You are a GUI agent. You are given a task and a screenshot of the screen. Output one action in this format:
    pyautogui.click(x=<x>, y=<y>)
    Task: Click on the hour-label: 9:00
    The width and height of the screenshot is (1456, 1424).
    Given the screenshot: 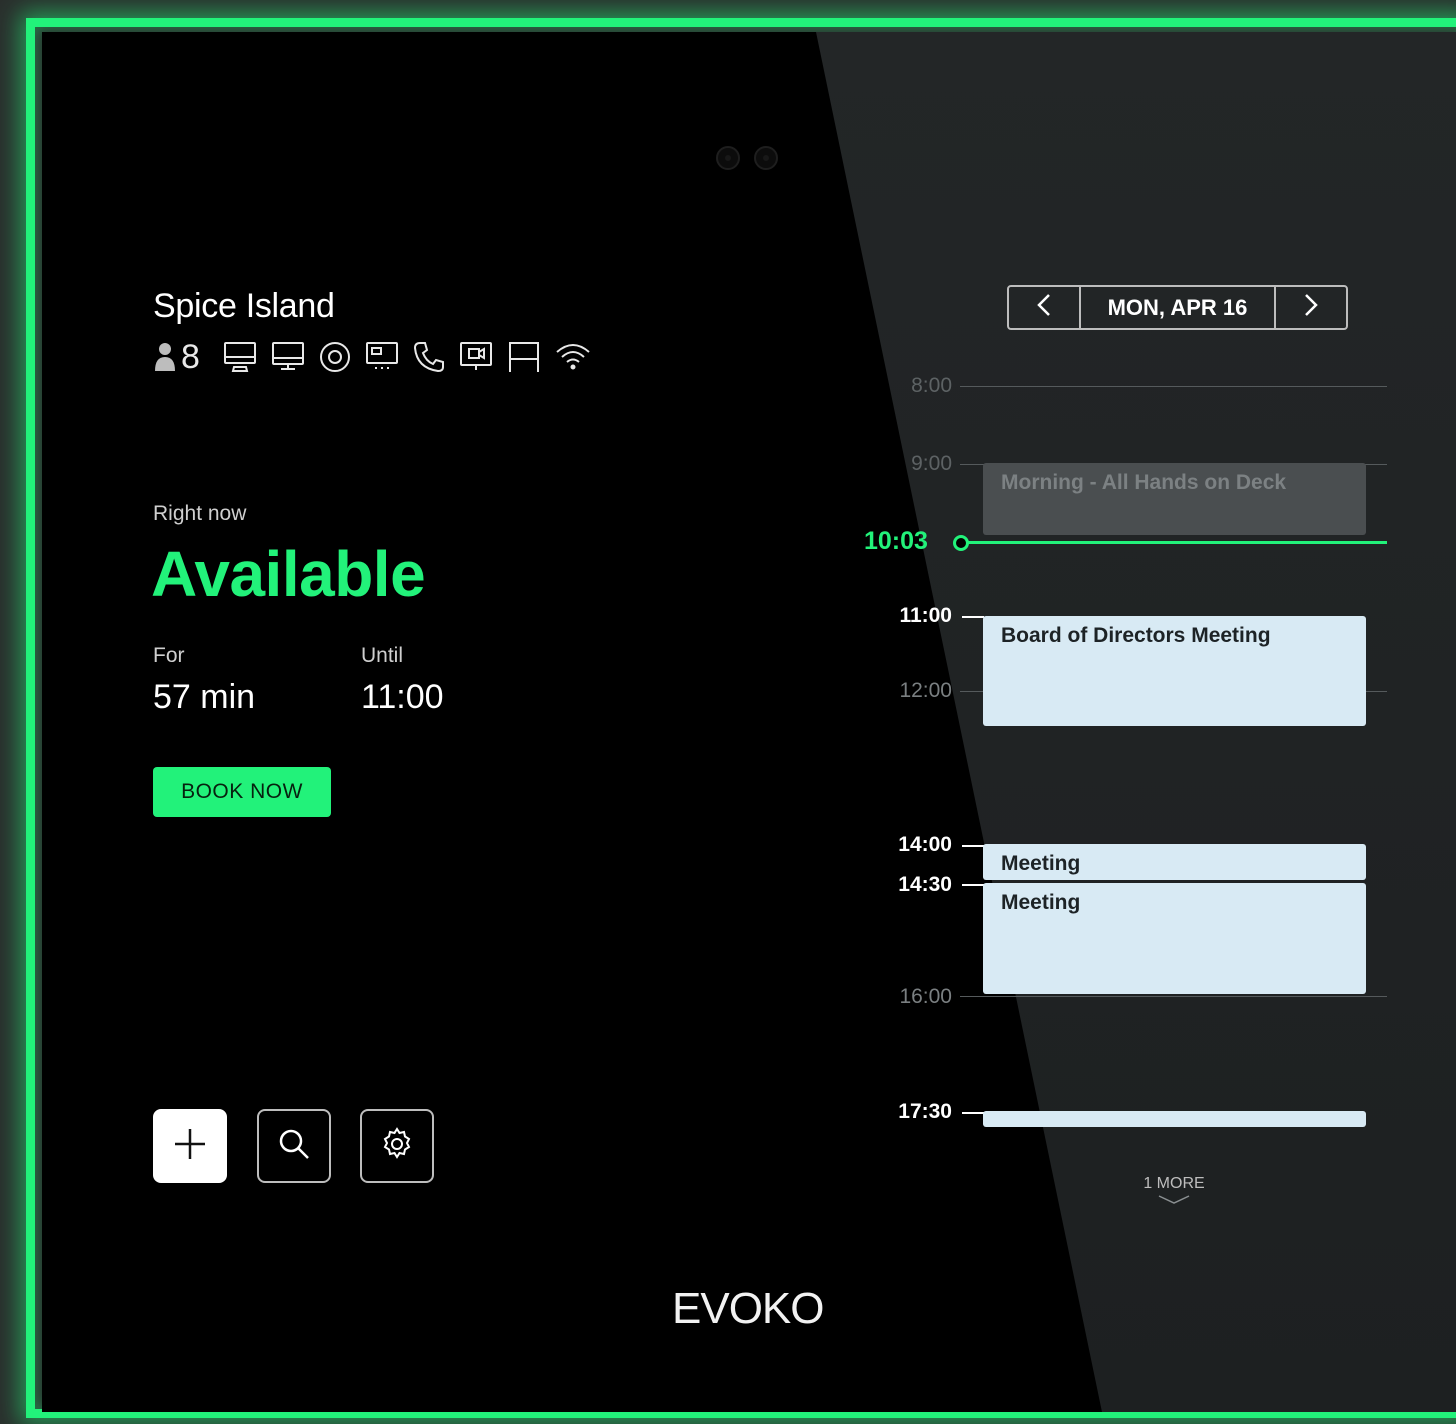 What is the action you would take?
    pyautogui.click(x=931, y=463)
    